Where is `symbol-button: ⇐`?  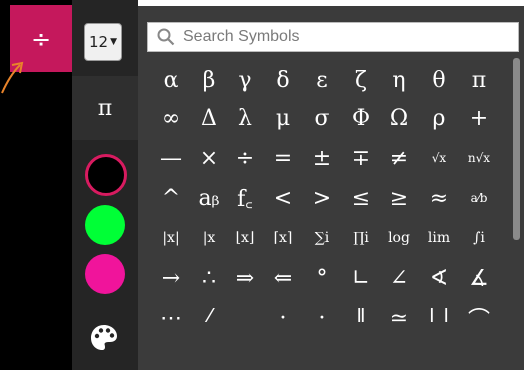
symbol-button: ⇐ is located at coordinates (283, 278).